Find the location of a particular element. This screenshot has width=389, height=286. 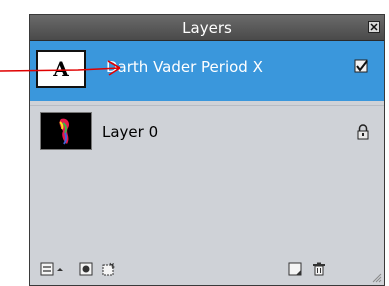

panel-title: Layers is located at coordinates (207, 28).